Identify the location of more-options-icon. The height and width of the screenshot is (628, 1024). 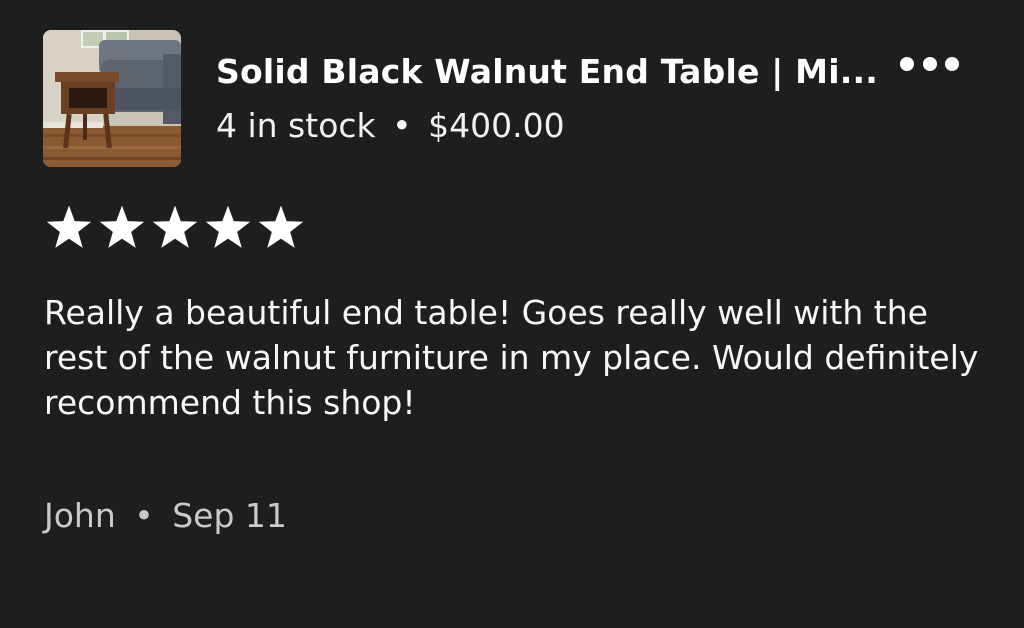
(929, 64).